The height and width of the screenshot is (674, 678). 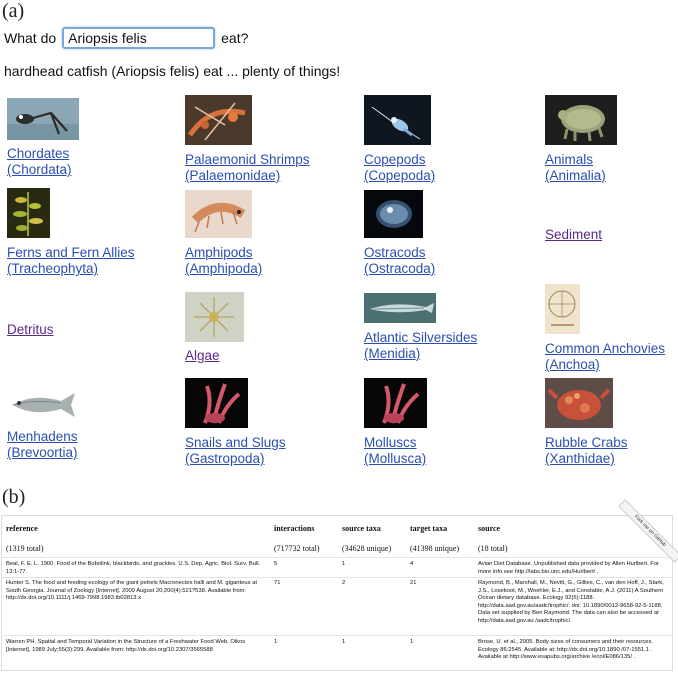 I want to click on prey-name: Sediment, so click(x=574, y=234).